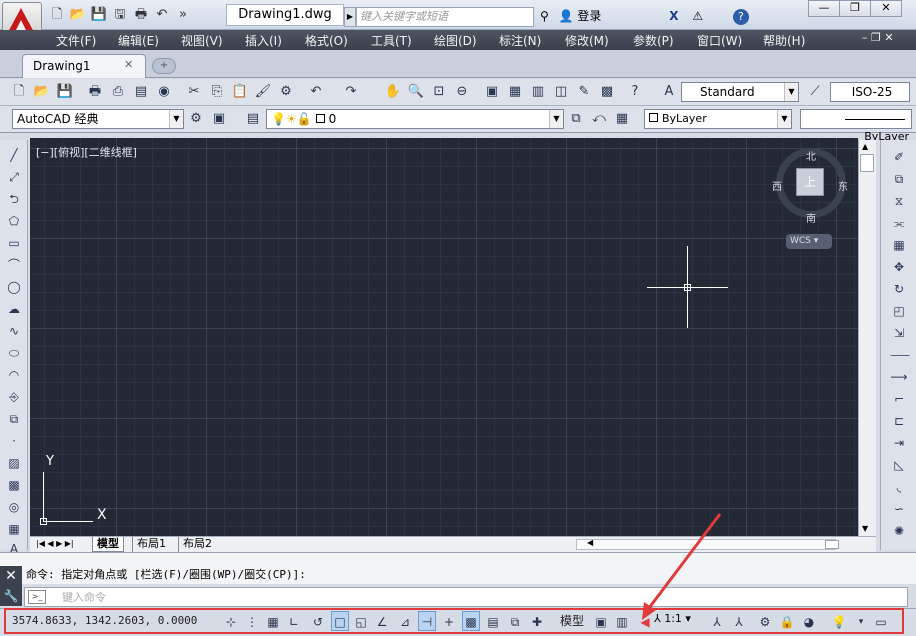 This screenshot has width=916, height=636. What do you see at coordinates (515, 92) in the screenshot?
I see `design-center-icon: ▦` at bounding box center [515, 92].